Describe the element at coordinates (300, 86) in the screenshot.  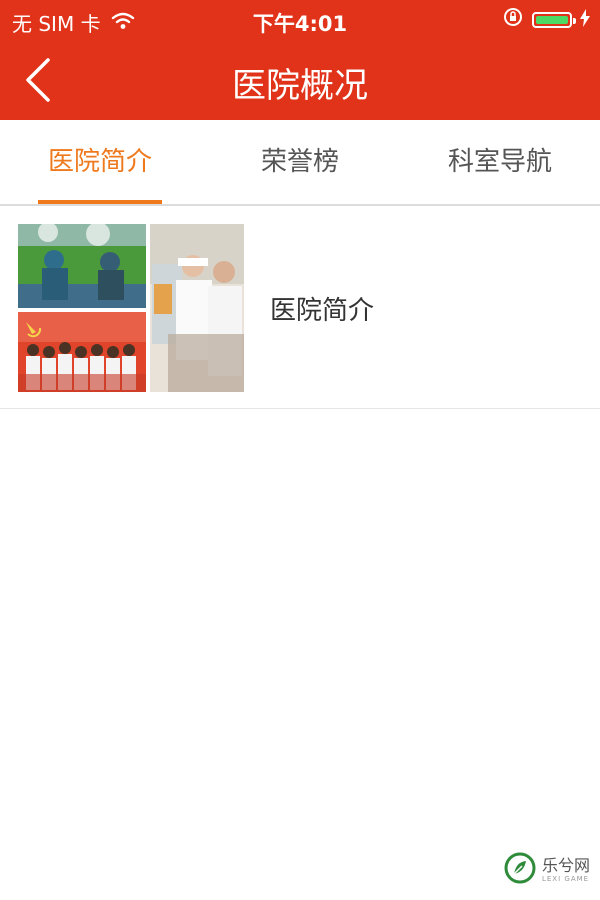
I see `page-title: 医院概况` at that location.